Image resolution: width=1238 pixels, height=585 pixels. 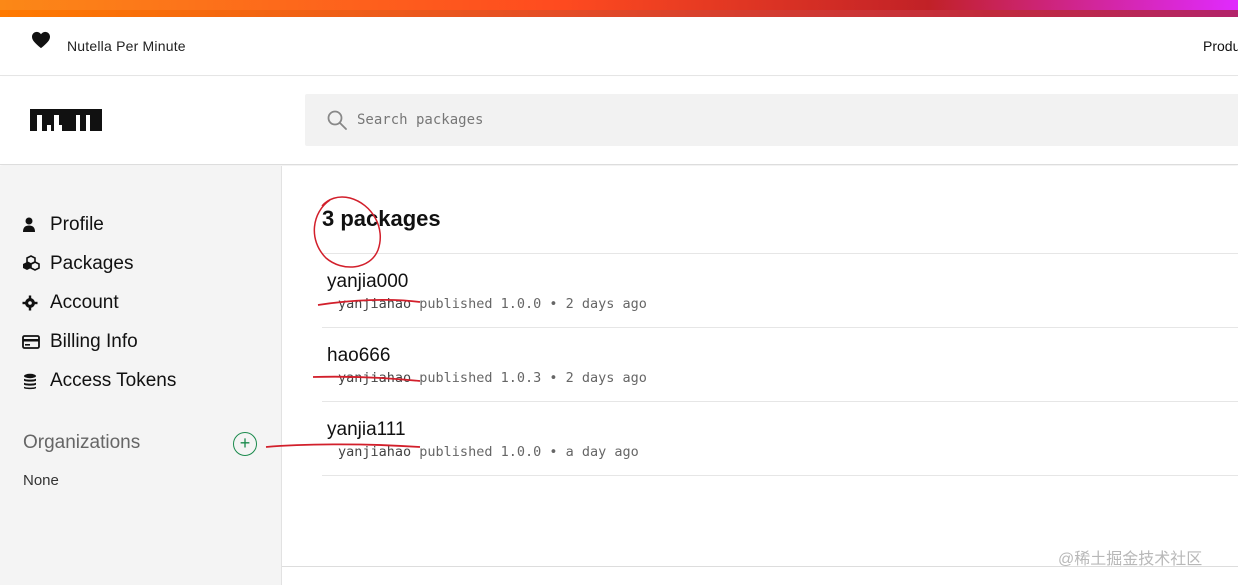 I want to click on sidebar-item-label: Access Tokens, so click(x=113, y=380).